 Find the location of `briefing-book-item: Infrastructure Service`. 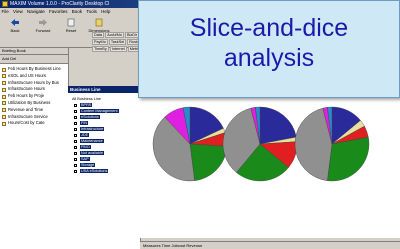

briefing-book-item: Infrastructure Service is located at coordinates (34, 117).